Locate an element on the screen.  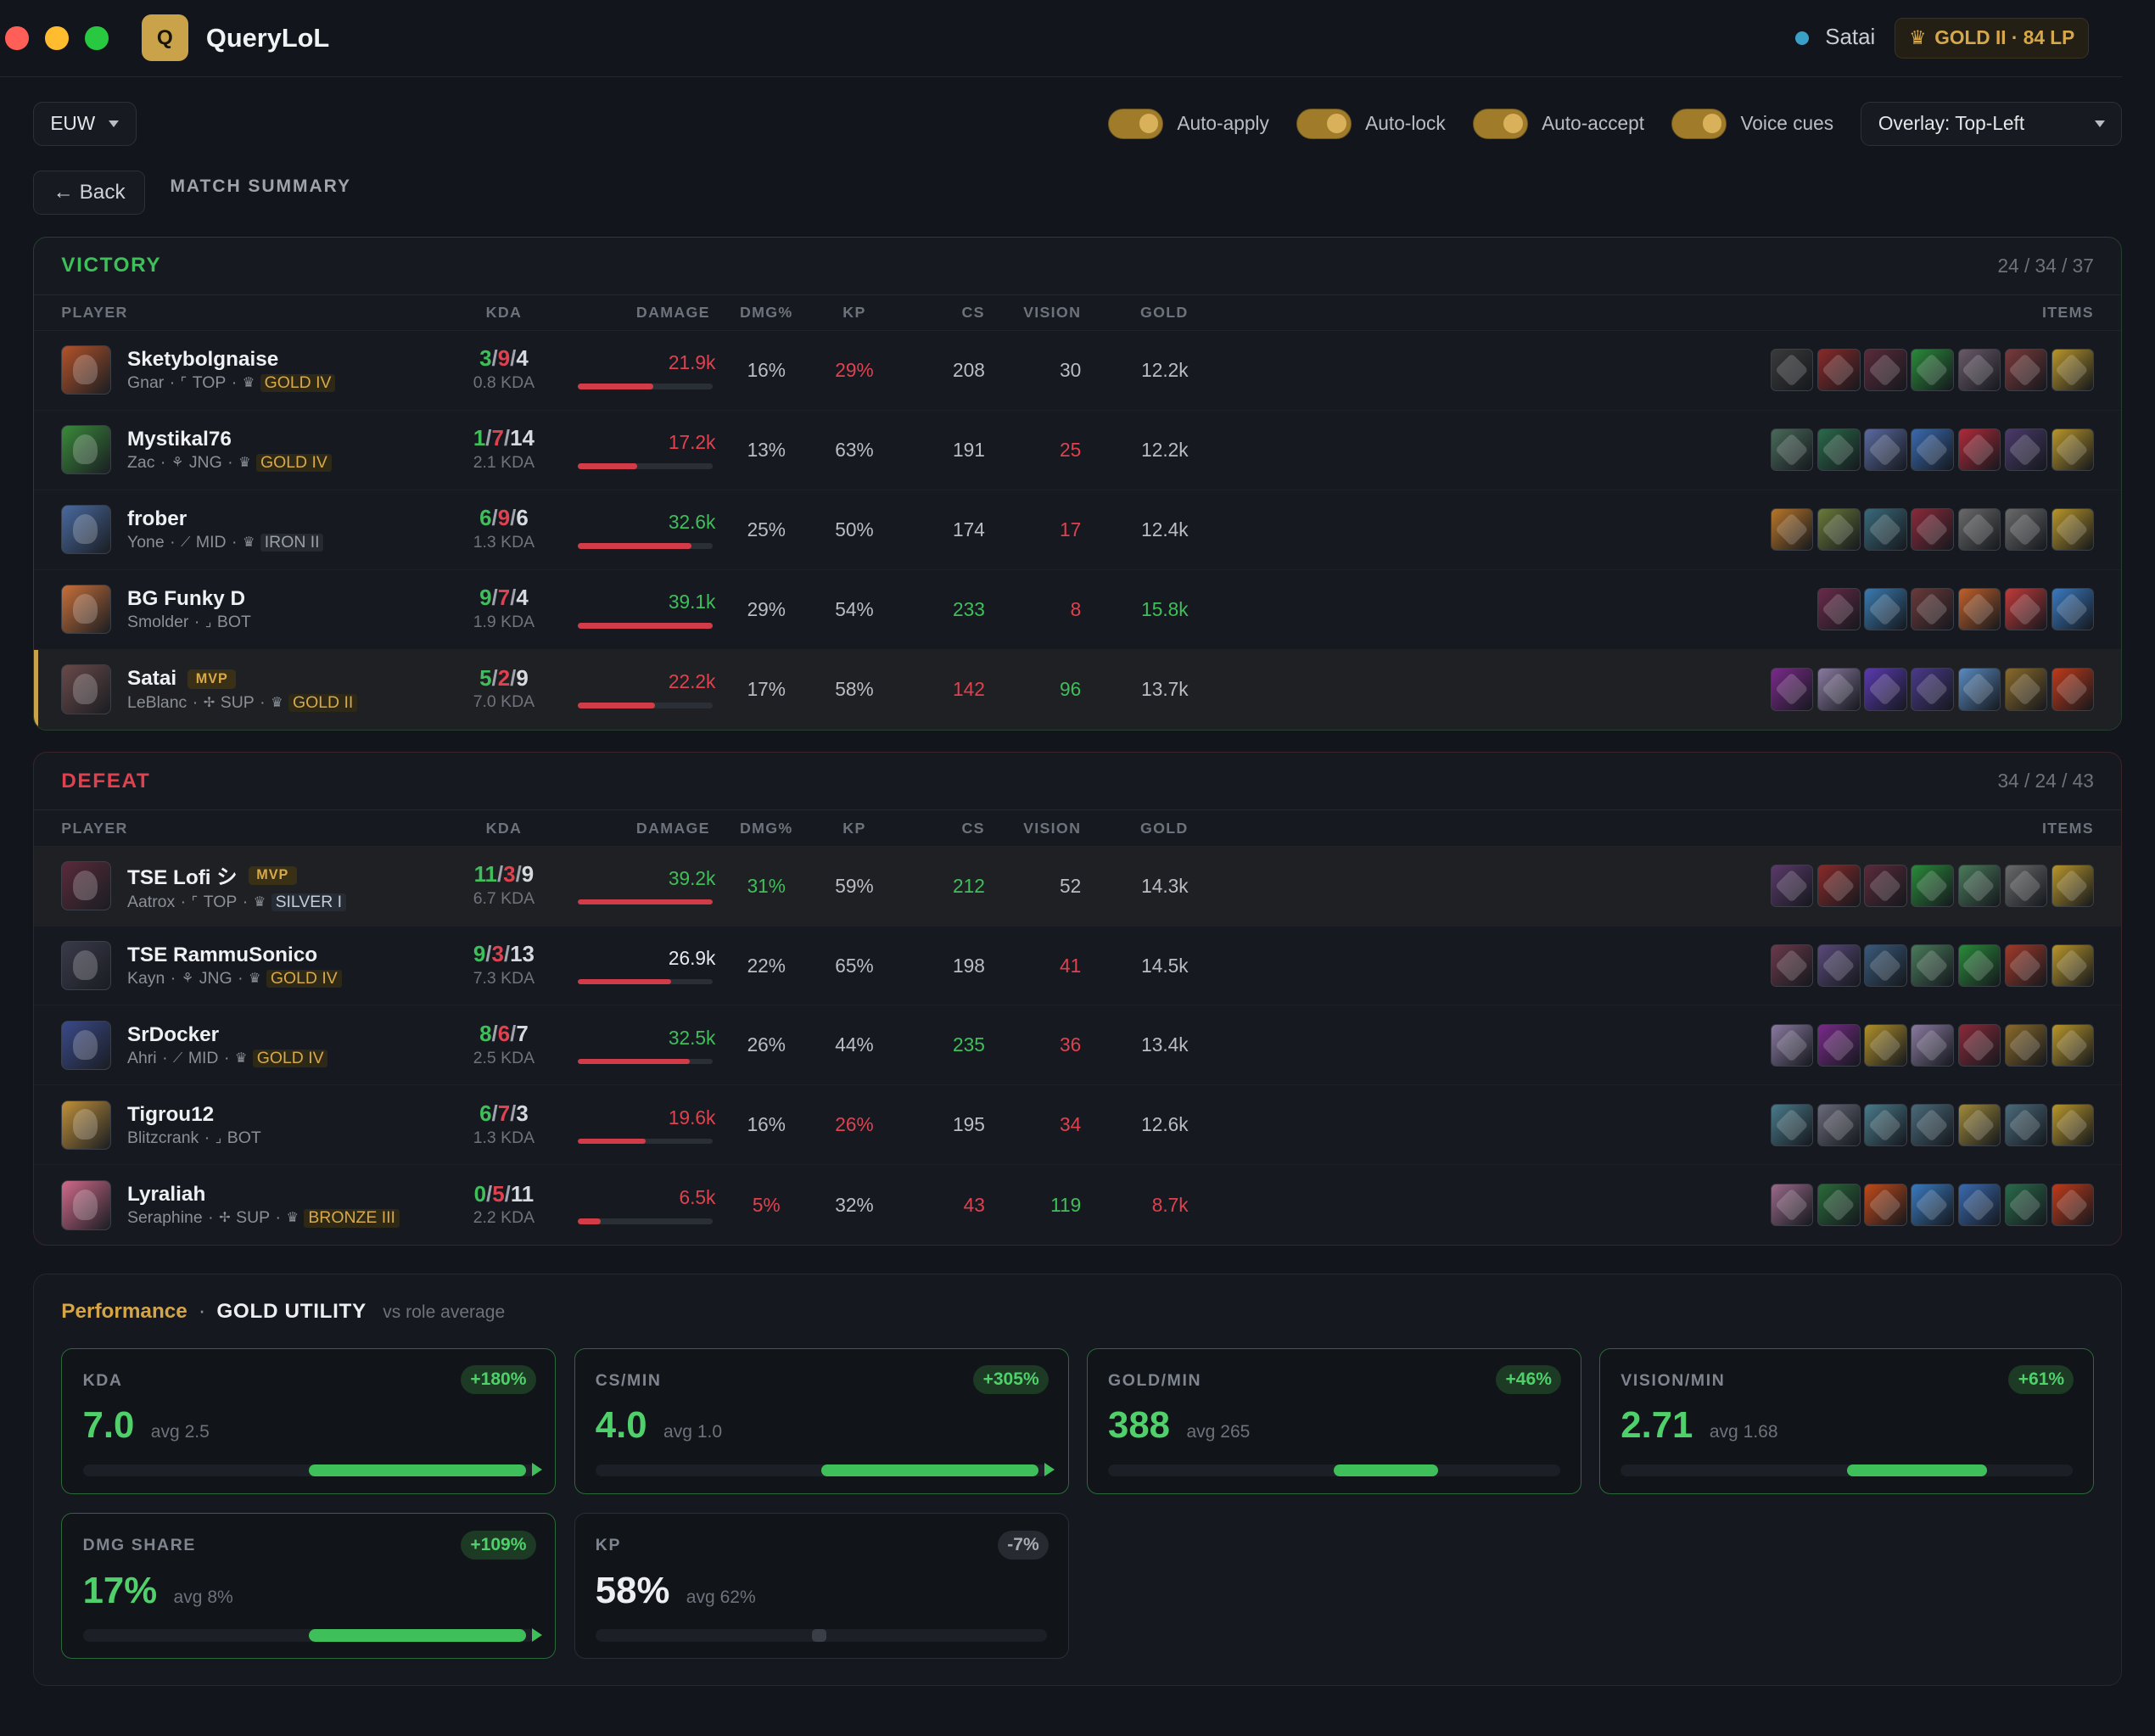
player-name: Mystikal76 is located at coordinates (179, 440).